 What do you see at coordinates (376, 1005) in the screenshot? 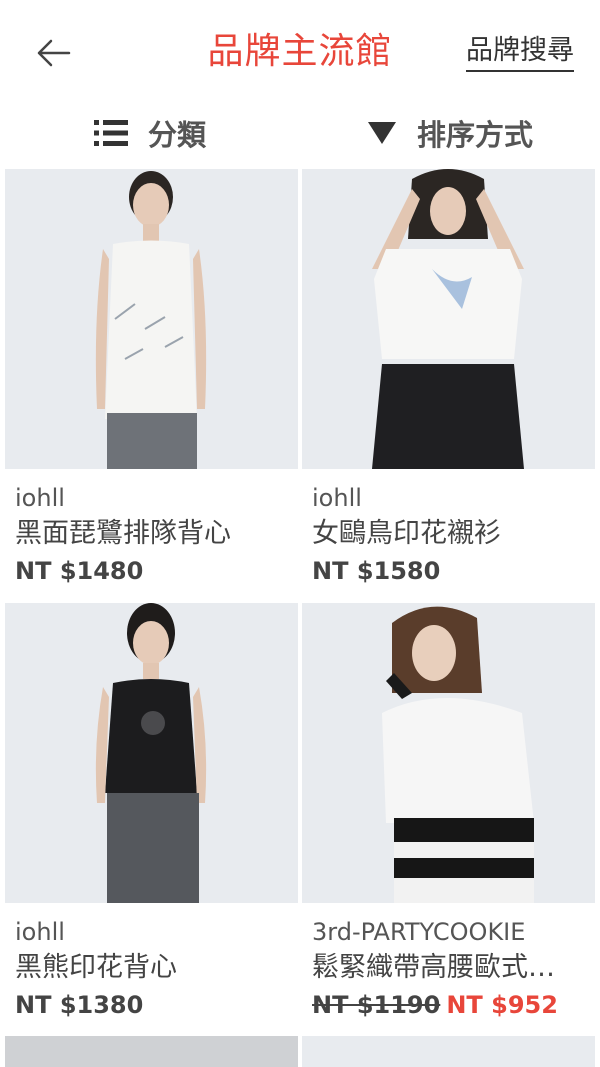
I see `original-price: NT $1190` at bounding box center [376, 1005].